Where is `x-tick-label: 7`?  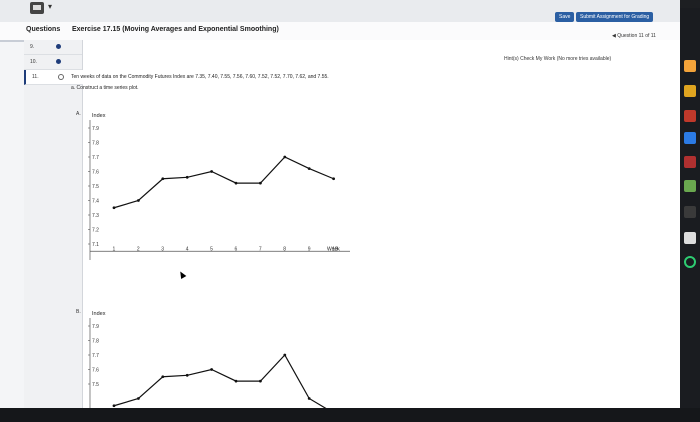
x-tick-label: 7 is located at coordinates (260, 249).